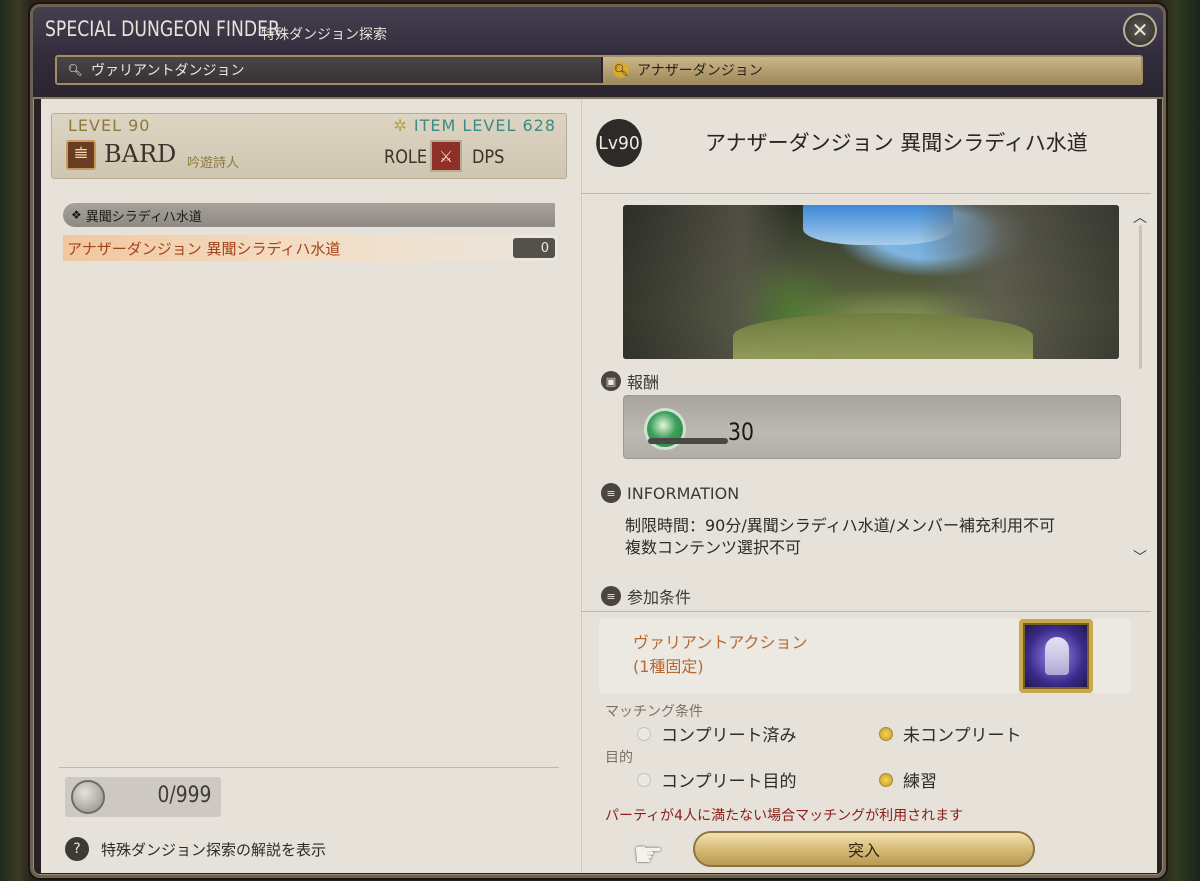 This screenshot has height=881, width=1200. What do you see at coordinates (446, 156) in the screenshot?
I see `dps-role-icon: ⚔` at bounding box center [446, 156].